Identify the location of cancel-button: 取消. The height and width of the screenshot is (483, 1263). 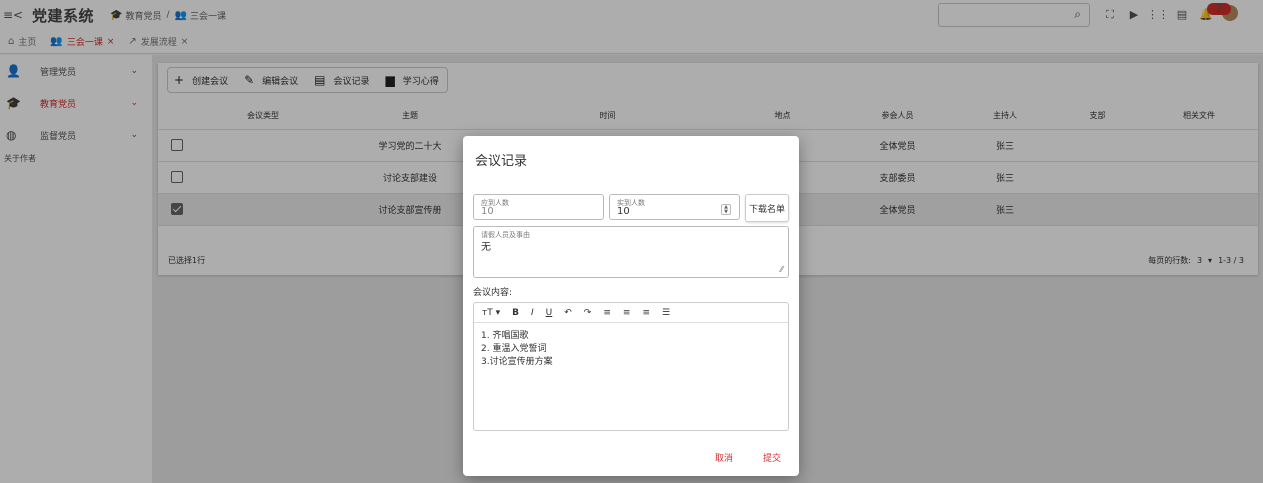
(724, 457).